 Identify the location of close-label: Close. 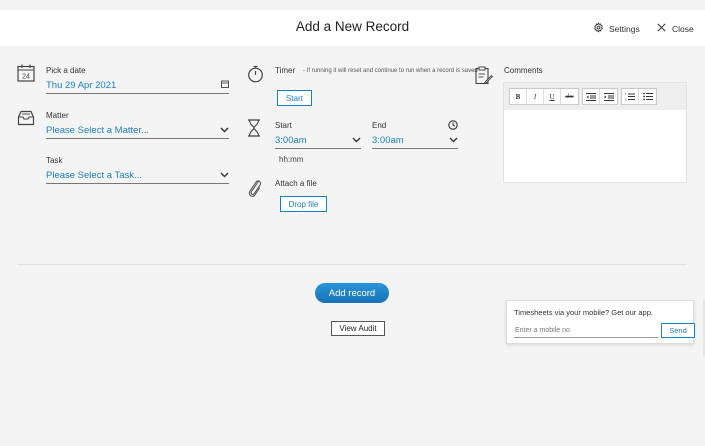
(683, 28).